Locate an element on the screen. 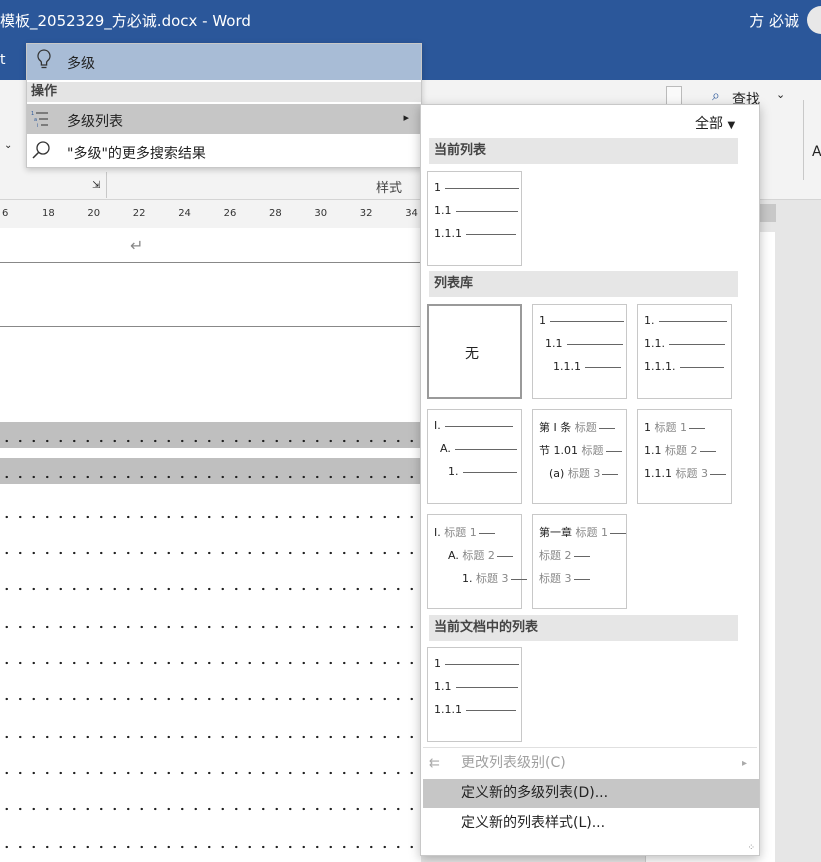 The width and height of the screenshot is (821, 862). avatar is located at coordinates (814, 20).